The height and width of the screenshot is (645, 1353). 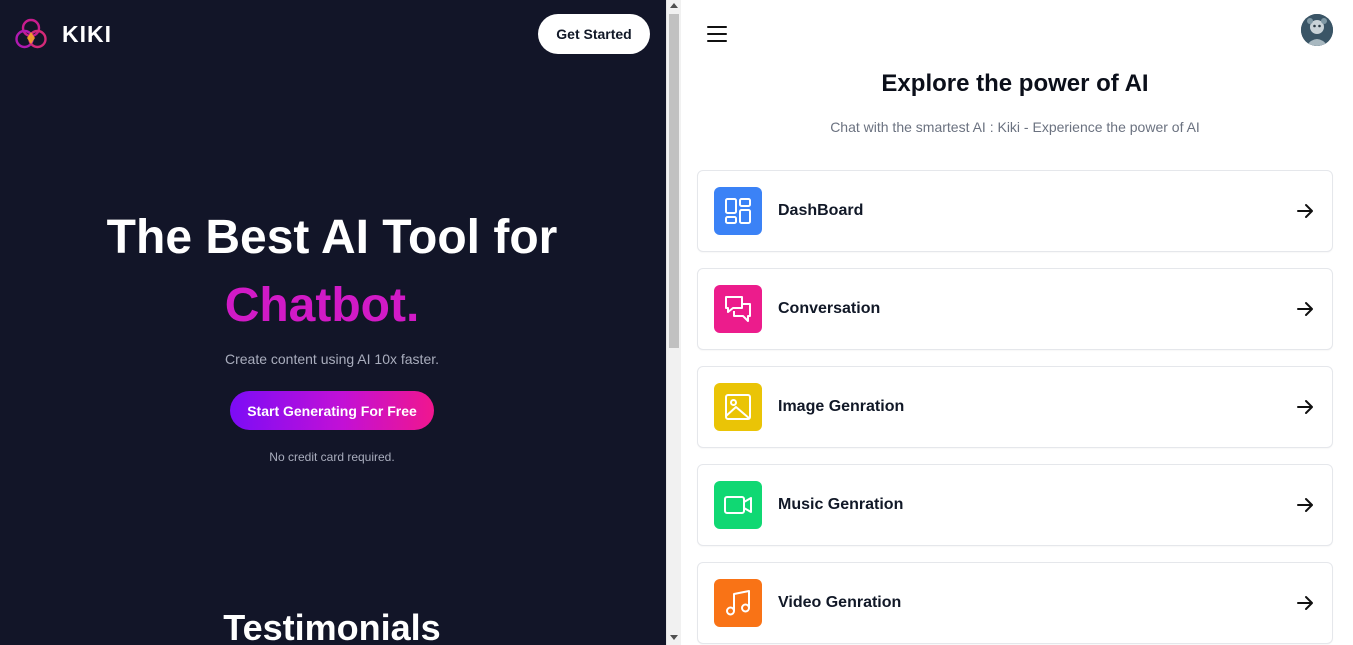 What do you see at coordinates (1015, 83) in the screenshot?
I see `page-title: Explore the power of AI` at bounding box center [1015, 83].